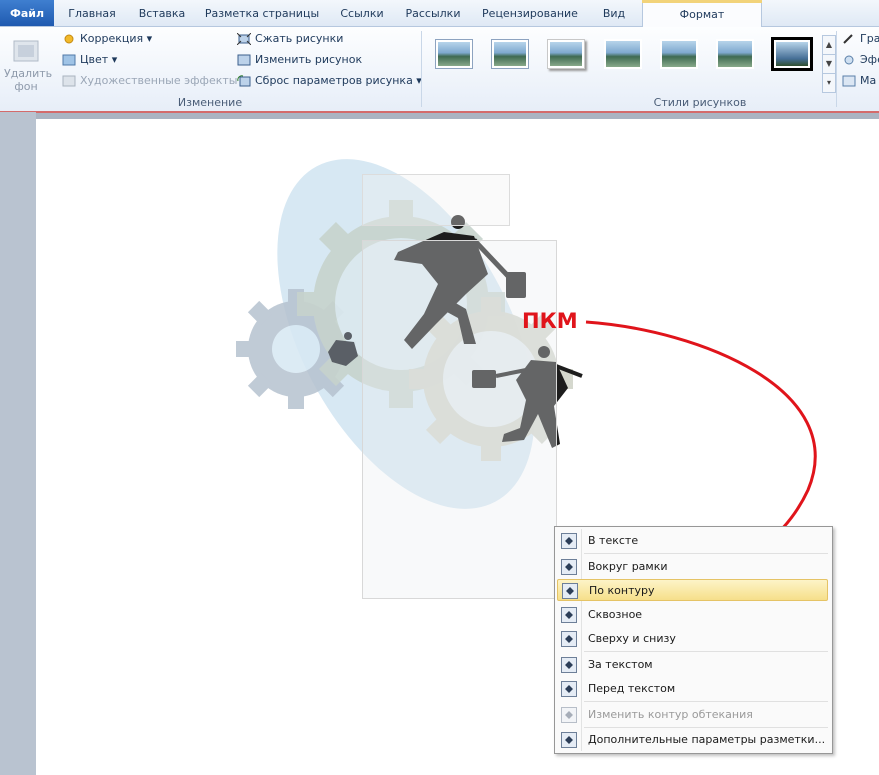 The width and height of the screenshot is (879, 775). I want to click on sun-icon, so click(69, 39).